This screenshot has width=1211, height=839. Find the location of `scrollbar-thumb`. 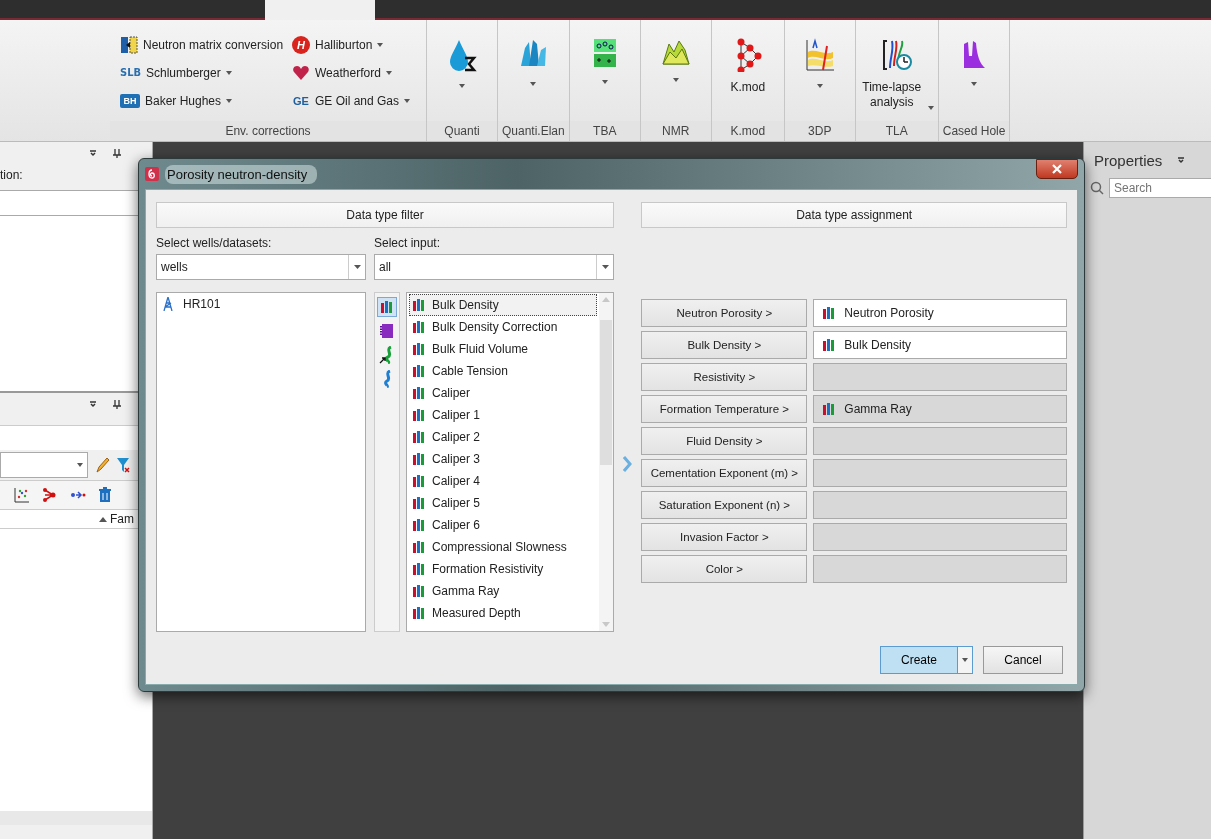

scrollbar-thumb is located at coordinates (606, 392).